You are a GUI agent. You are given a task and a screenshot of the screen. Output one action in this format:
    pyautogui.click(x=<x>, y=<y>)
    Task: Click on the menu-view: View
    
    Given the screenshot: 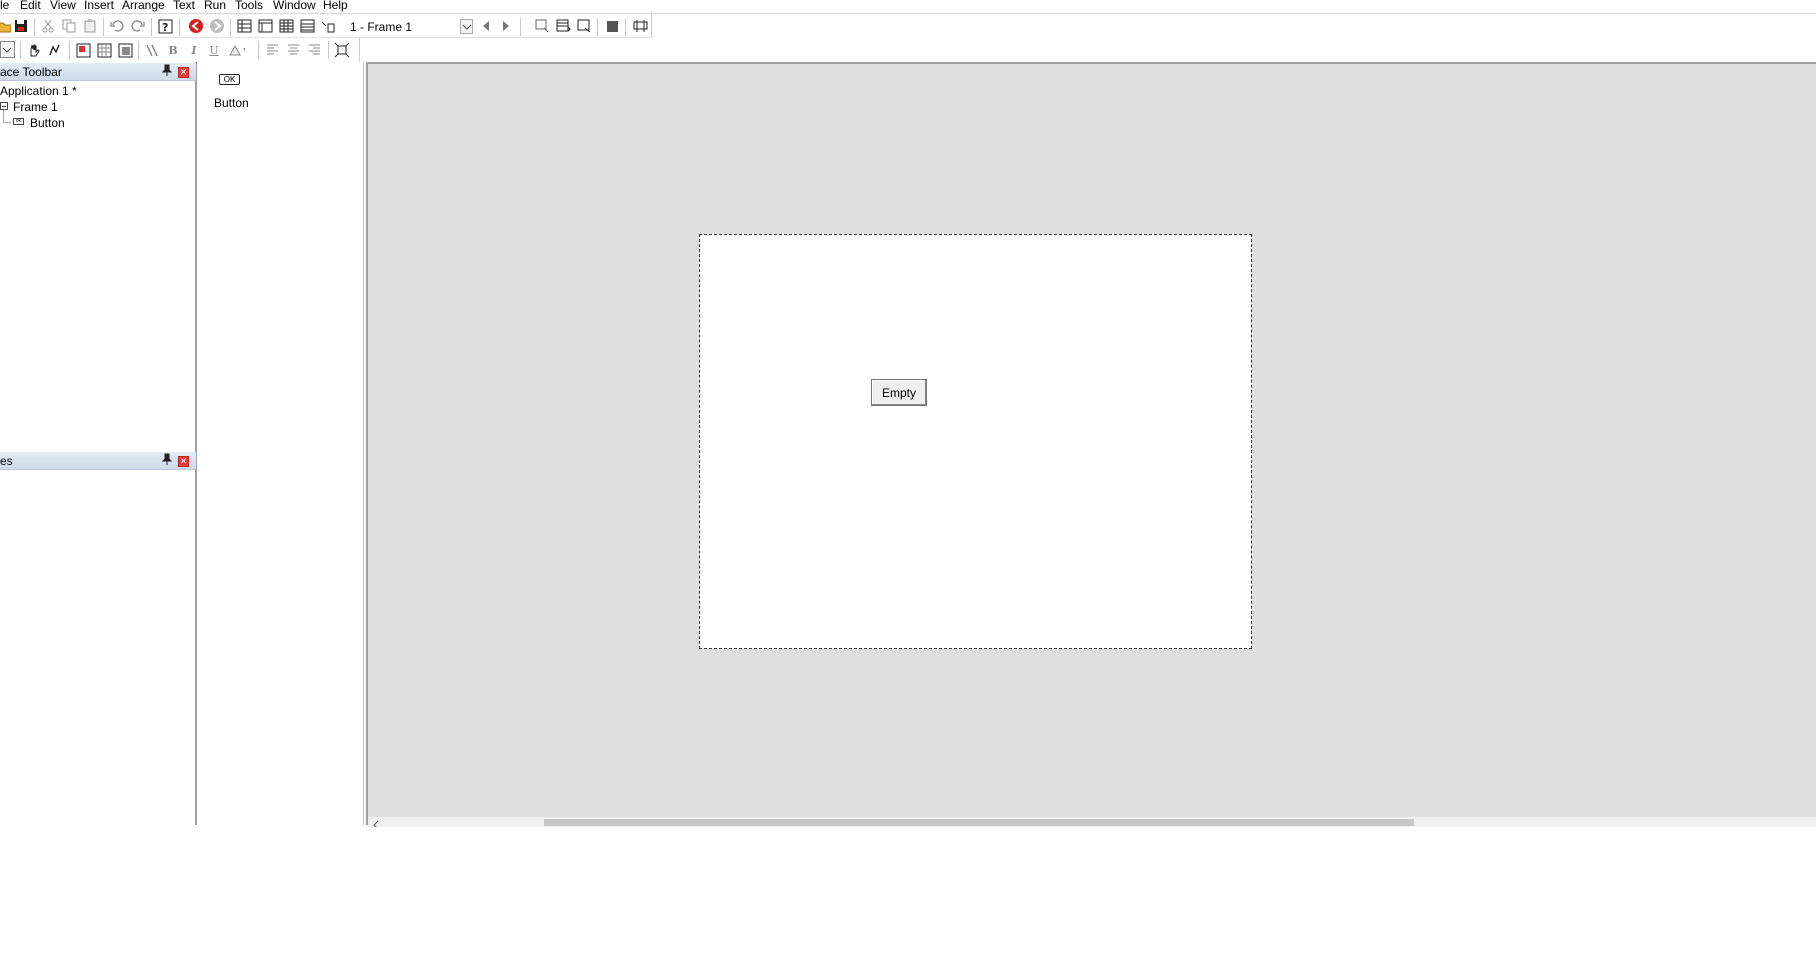 What is the action you would take?
    pyautogui.click(x=63, y=6)
    